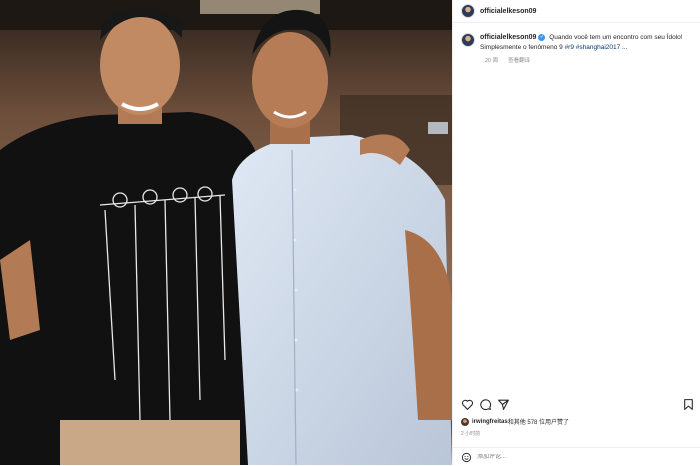  I want to click on caption-username: officialelkeson09, so click(508, 37).